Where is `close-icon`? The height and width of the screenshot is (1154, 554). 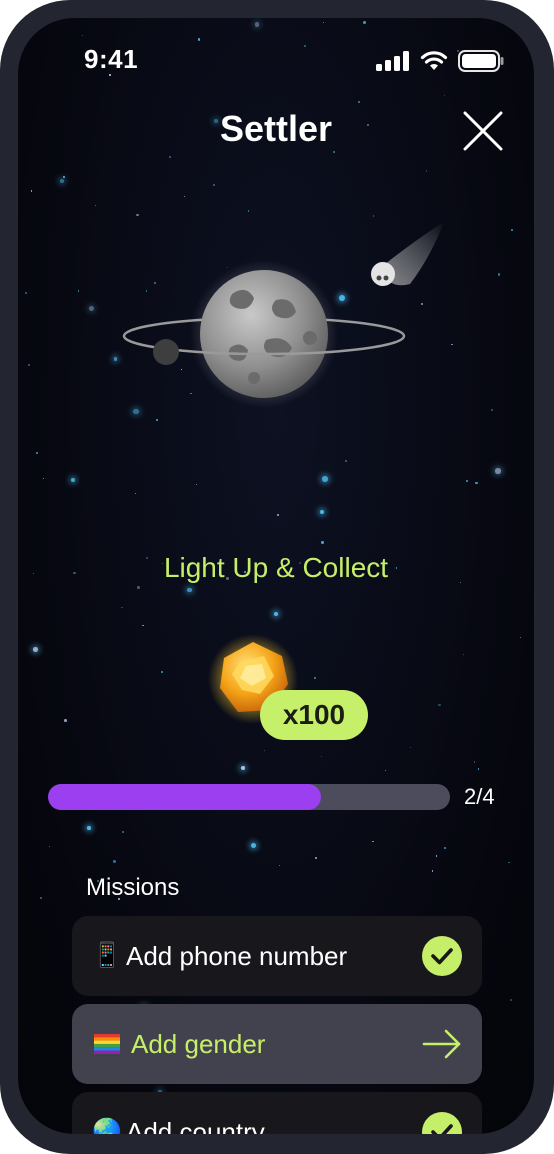 close-icon is located at coordinates (483, 131).